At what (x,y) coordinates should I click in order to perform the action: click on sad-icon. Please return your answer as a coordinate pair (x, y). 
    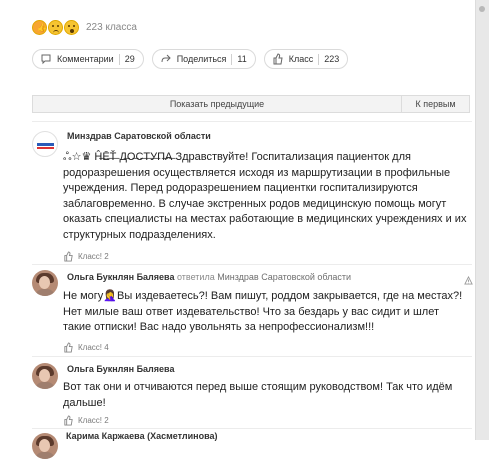
    Looking at the image, I should click on (55, 27).